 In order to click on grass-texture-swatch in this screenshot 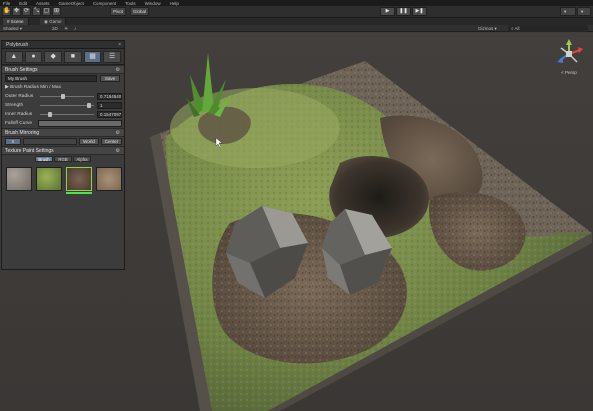, I will do `click(49, 179)`.